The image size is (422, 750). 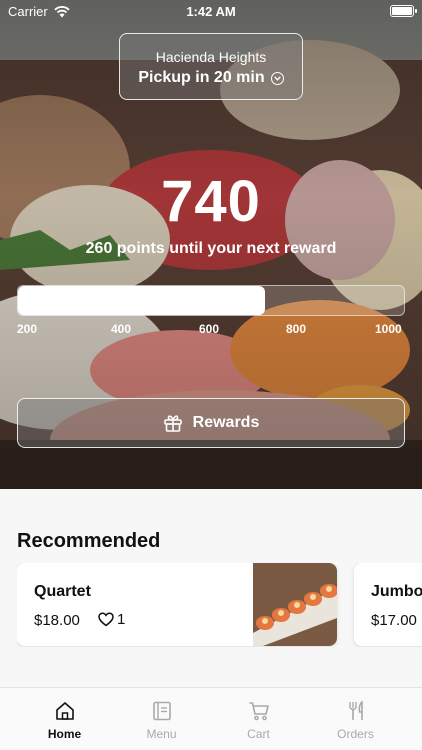 I want to click on home-icon, so click(x=64, y=711).